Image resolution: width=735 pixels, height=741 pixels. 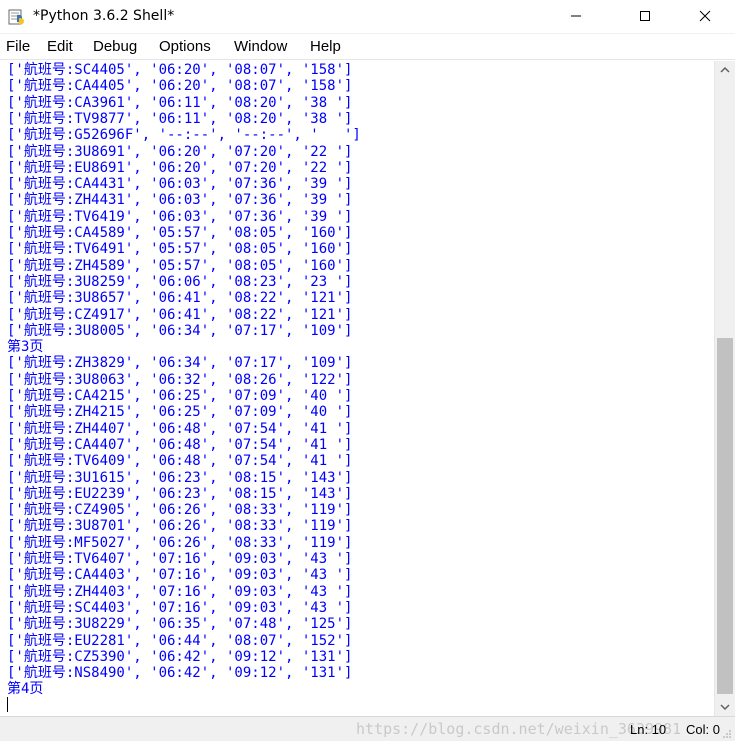 I want to click on output-line: ['航班号:TV6407', '07:16', '09:03', '43 '], so click(x=180, y=559).